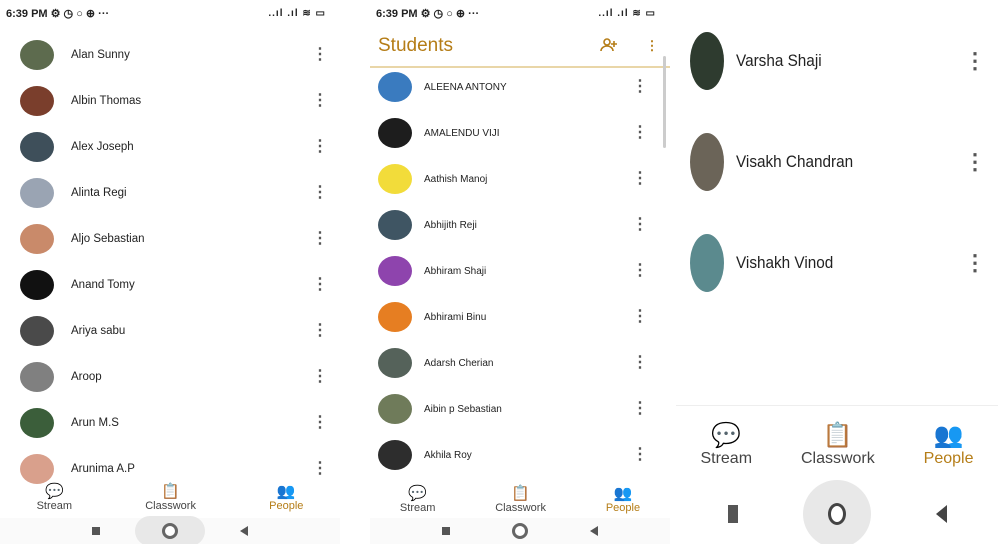  What do you see at coordinates (170, 13) in the screenshot?
I see `status-bar: 6:39 PM ⚙ ◷ ○ ⊕ ··· ..ıl .ıl ≋ ▭` at bounding box center [170, 13].